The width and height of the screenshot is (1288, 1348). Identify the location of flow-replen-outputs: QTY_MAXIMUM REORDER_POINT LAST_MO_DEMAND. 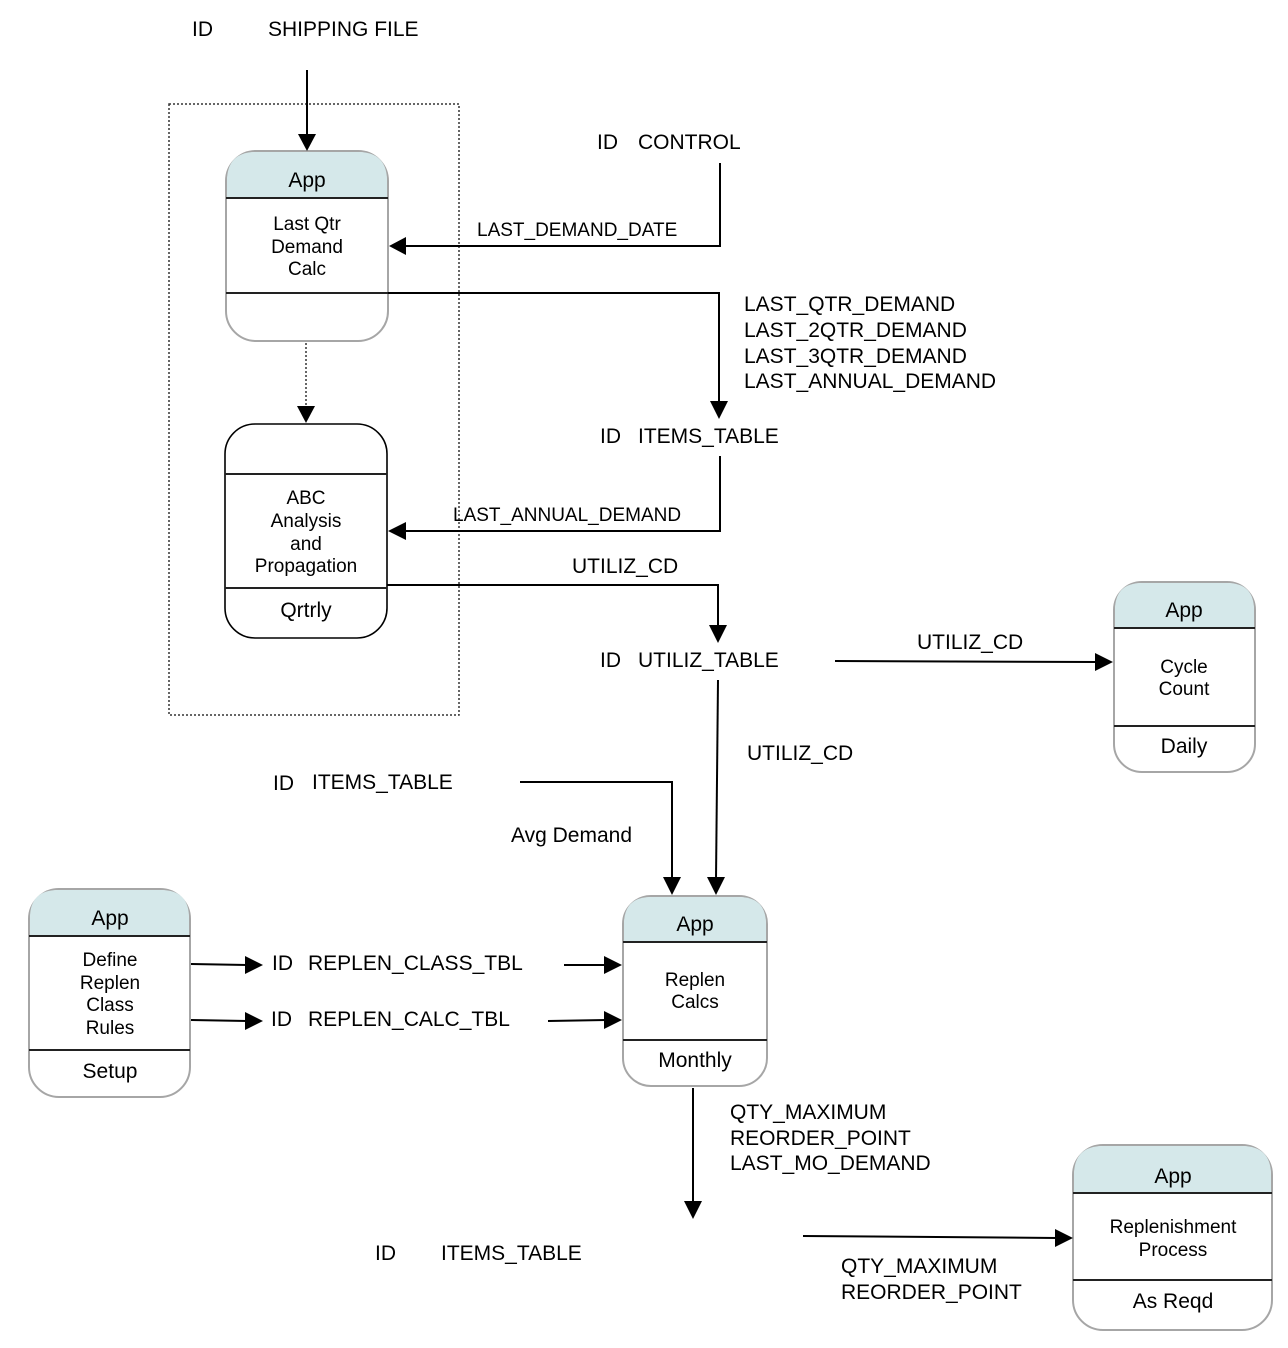
(807, 1153).